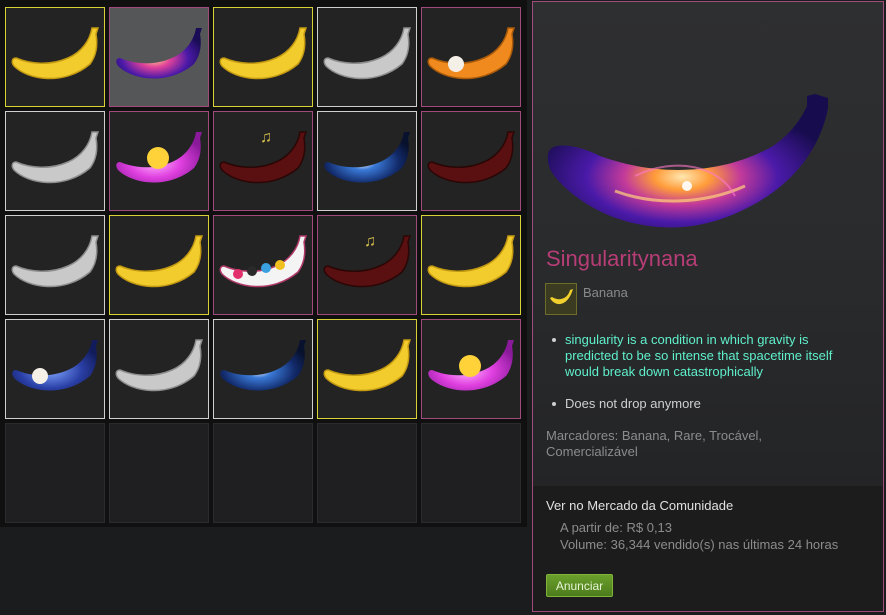 This screenshot has height=615, width=886. What do you see at coordinates (561, 299) in the screenshot?
I see `banana-game-icon` at bounding box center [561, 299].